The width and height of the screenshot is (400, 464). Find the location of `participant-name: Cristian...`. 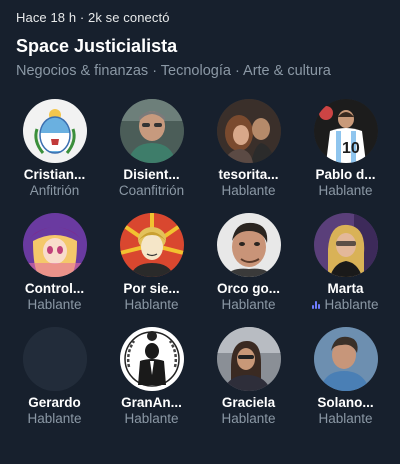

participant-name: Cristian... is located at coordinates (54, 174).